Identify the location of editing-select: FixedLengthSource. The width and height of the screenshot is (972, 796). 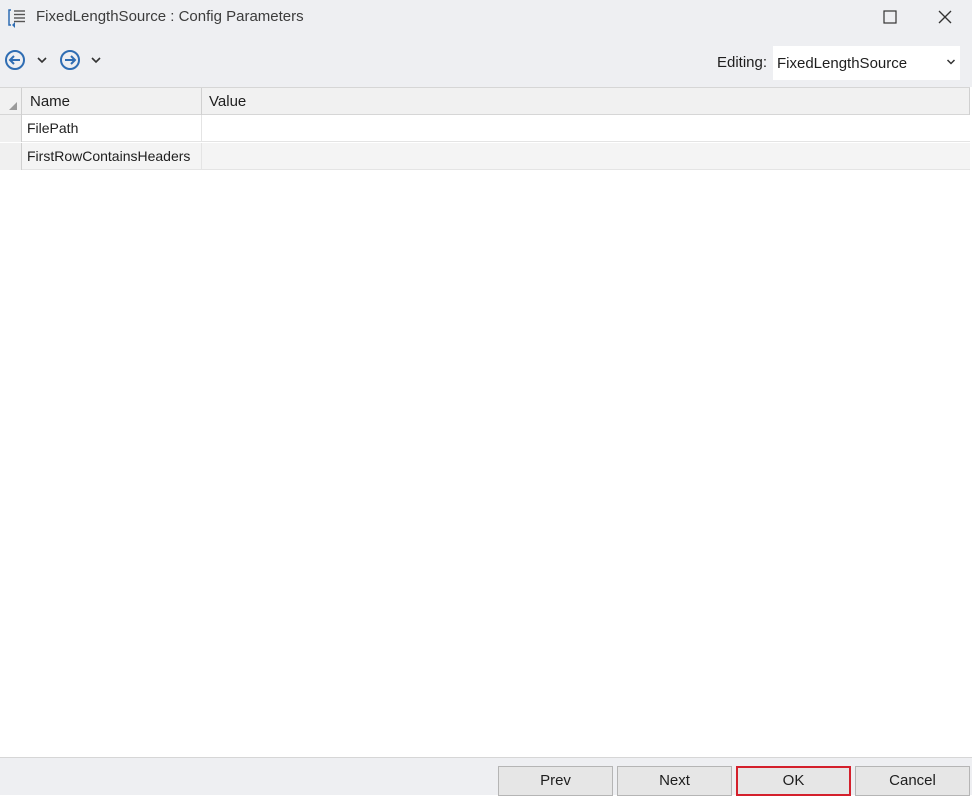
(866, 63).